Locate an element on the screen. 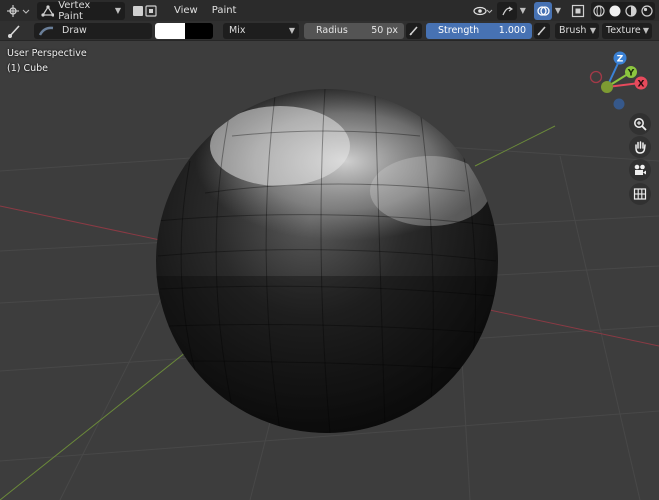 This screenshot has height=500, width=659. brush-preview-icon is located at coordinates (46, 31).